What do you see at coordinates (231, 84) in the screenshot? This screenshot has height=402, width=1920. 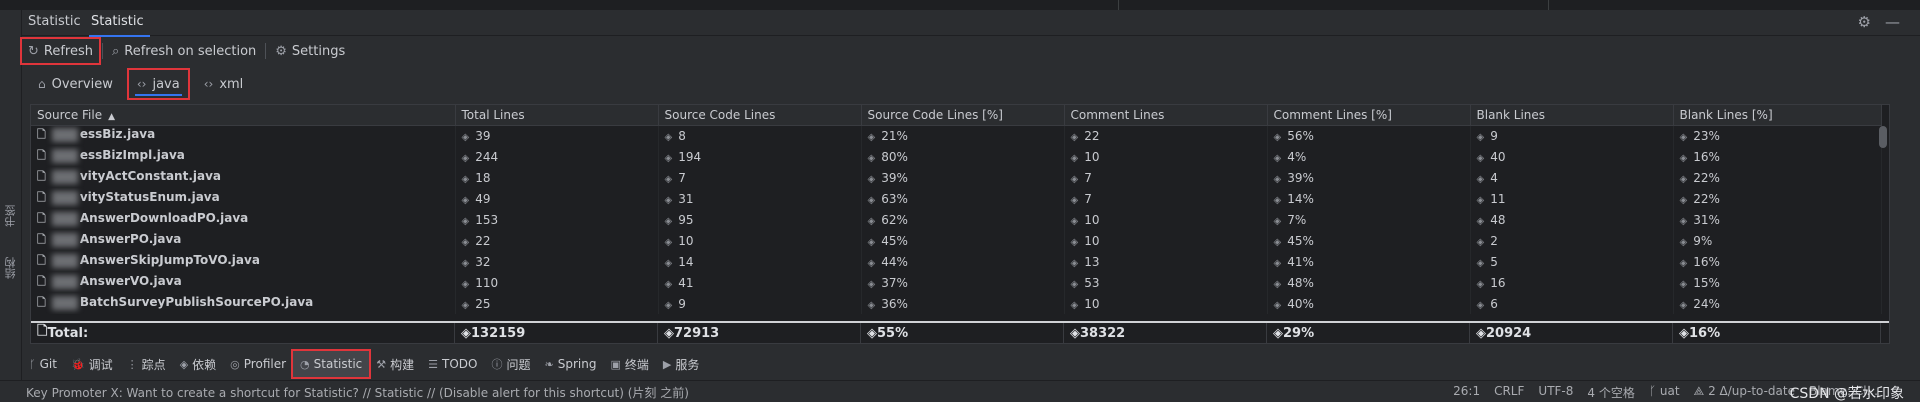 I see `tab-xml-label: xml` at bounding box center [231, 84].